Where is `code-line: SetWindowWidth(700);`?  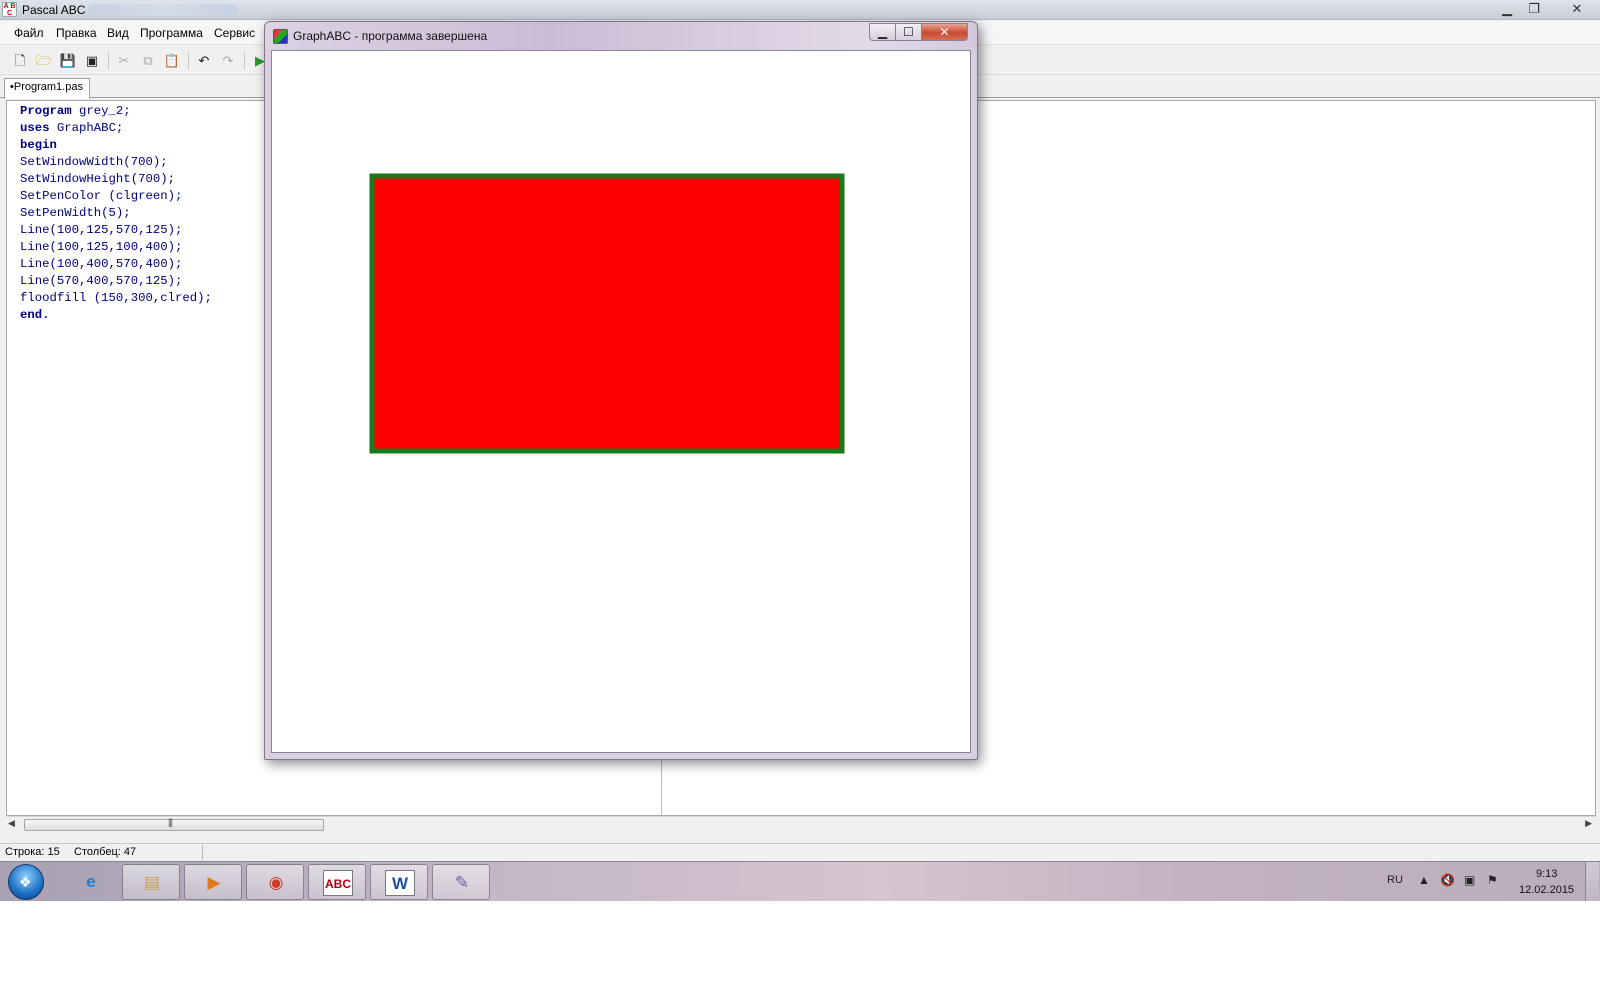 code-line: SetWindowWidth(700); is located at coordinates (116, 162).